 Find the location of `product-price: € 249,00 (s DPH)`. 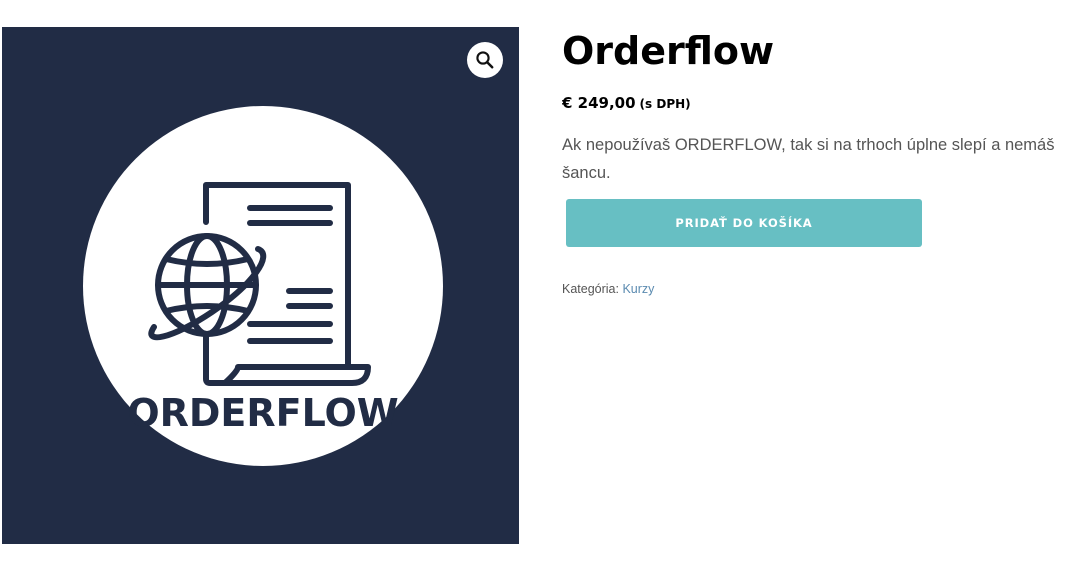

product-price: € 249,00 (s DPH) is located at coordinates (626, 103).